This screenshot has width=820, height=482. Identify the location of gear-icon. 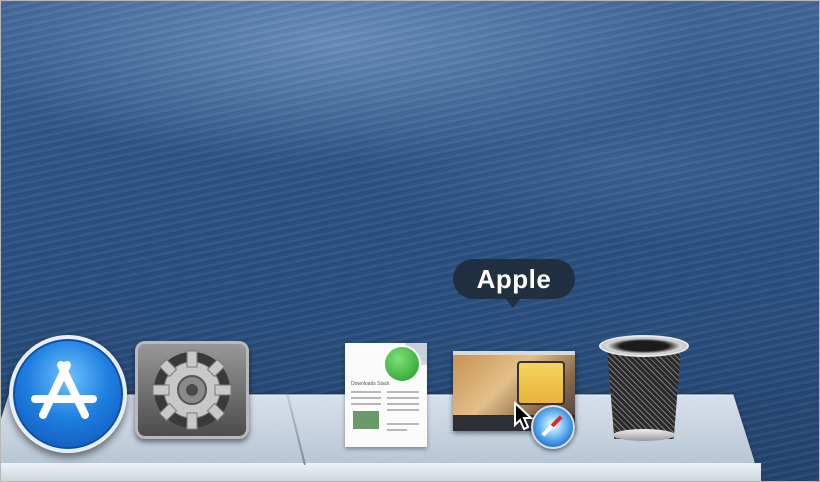
(192, 390).